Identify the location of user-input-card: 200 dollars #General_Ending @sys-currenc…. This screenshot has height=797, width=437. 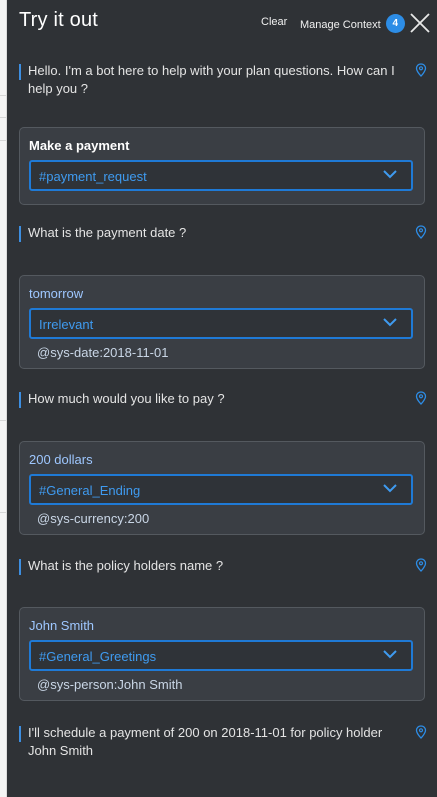
(222, 488).